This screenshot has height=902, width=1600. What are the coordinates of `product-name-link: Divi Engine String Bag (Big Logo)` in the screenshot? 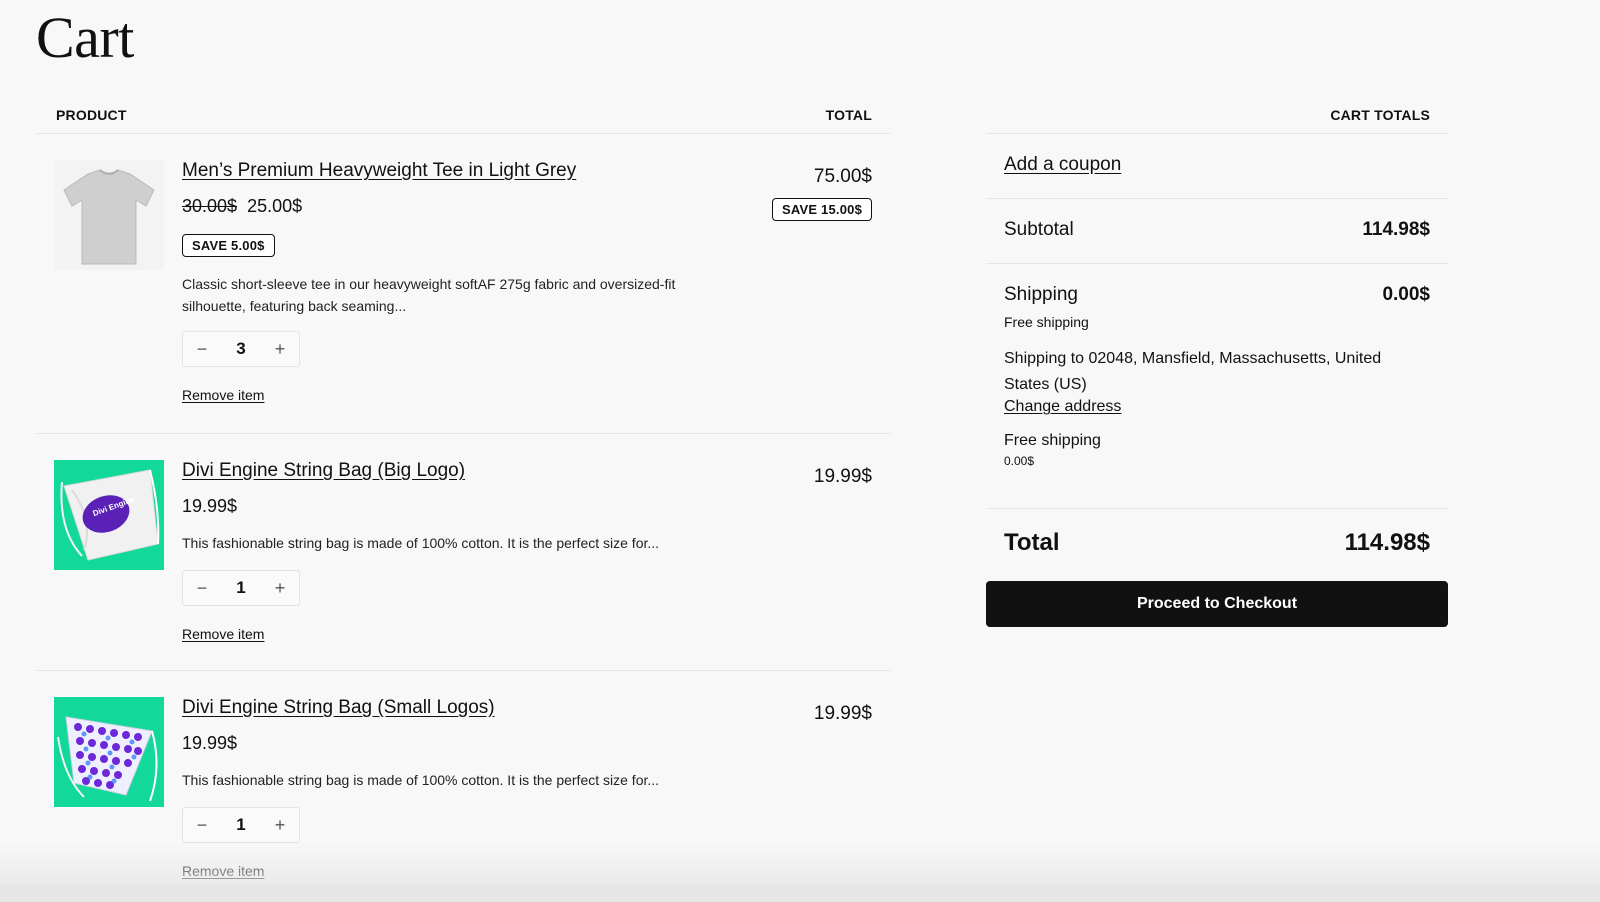 It's located at (323, 471).